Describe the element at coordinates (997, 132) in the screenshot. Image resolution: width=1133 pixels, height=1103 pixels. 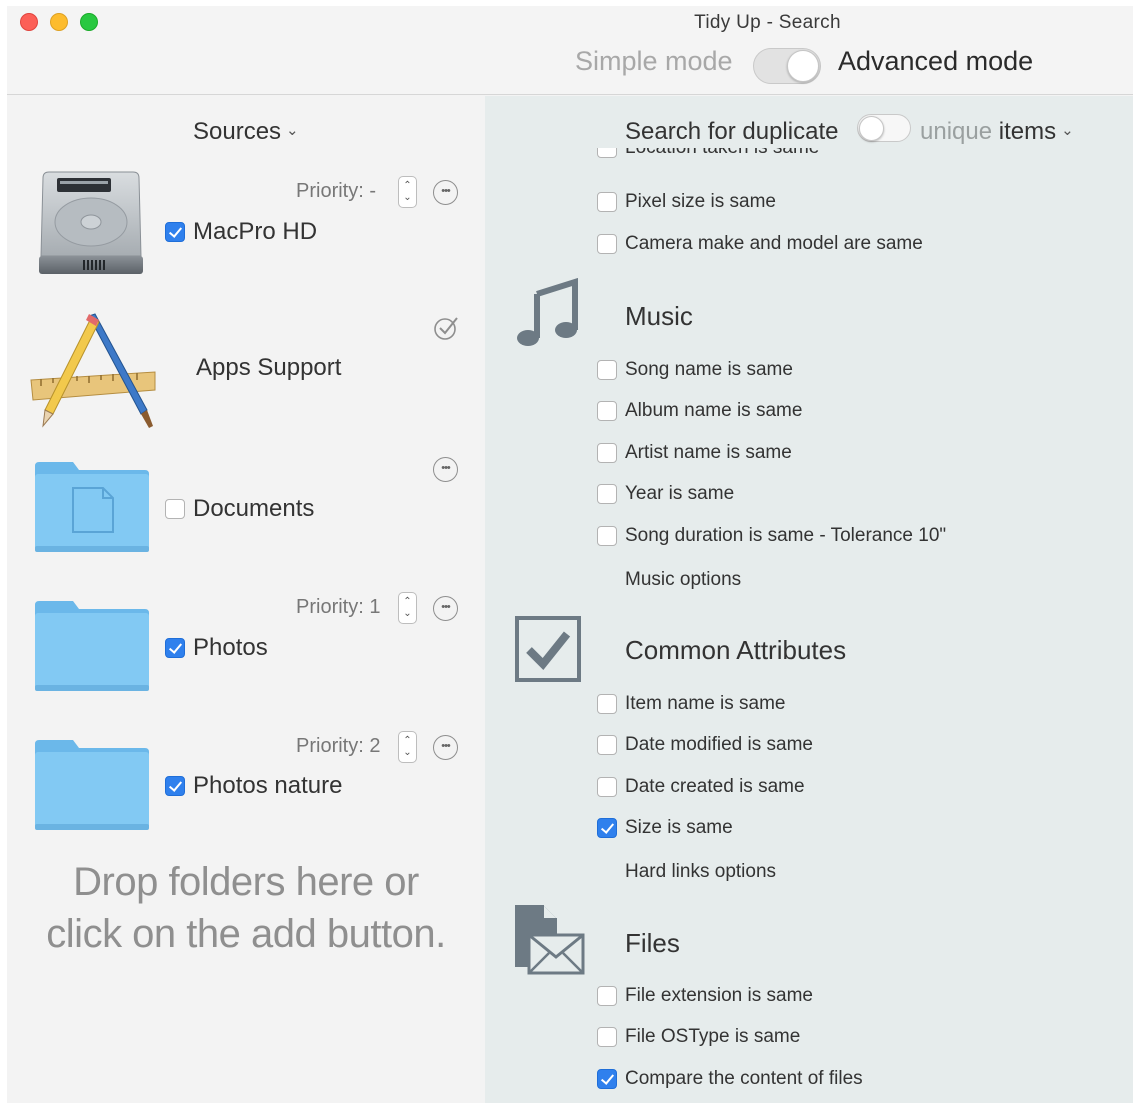
I see `items-menu: unique items ⌄` at that location.